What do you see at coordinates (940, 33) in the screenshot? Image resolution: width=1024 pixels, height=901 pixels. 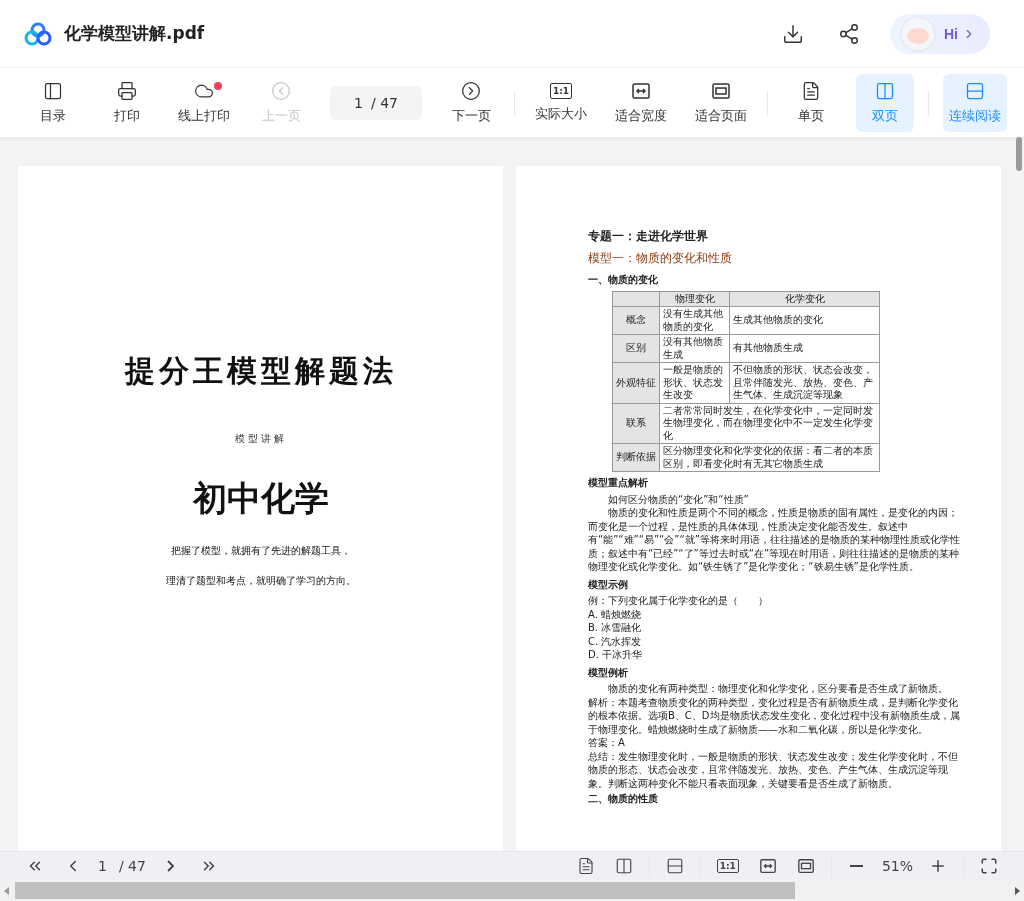 I see `assistant-button: Hi` at bounding box center [940, 33].